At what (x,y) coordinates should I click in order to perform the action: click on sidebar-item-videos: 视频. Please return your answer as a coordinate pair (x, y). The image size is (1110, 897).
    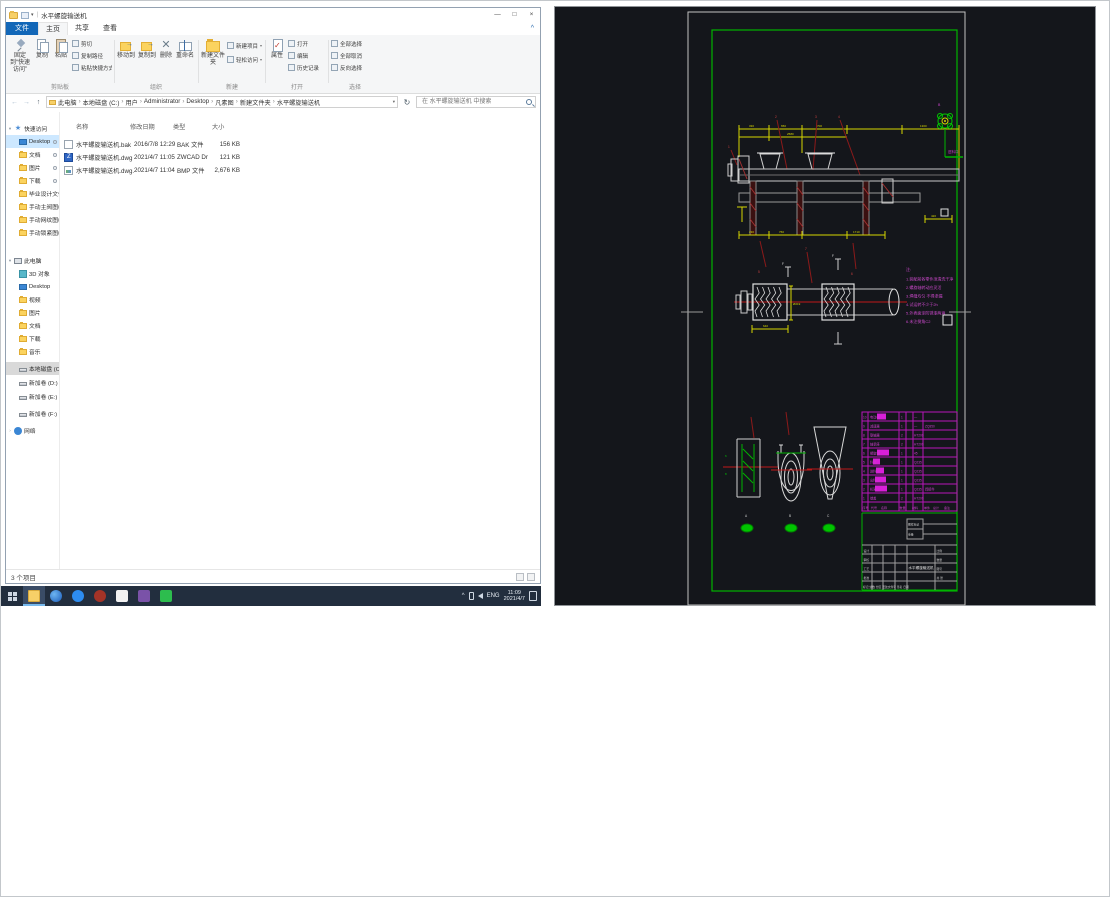
    Looking at the image, I should click on (32, 299).